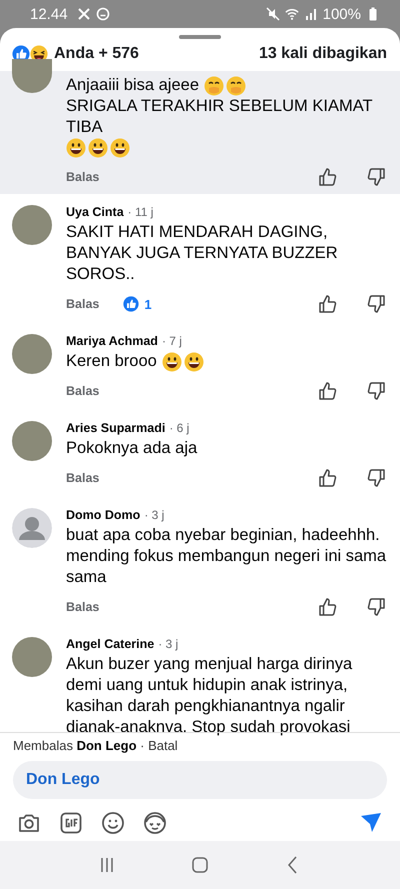  I want to click on avatar-sticker-icon, so click(155, 823).